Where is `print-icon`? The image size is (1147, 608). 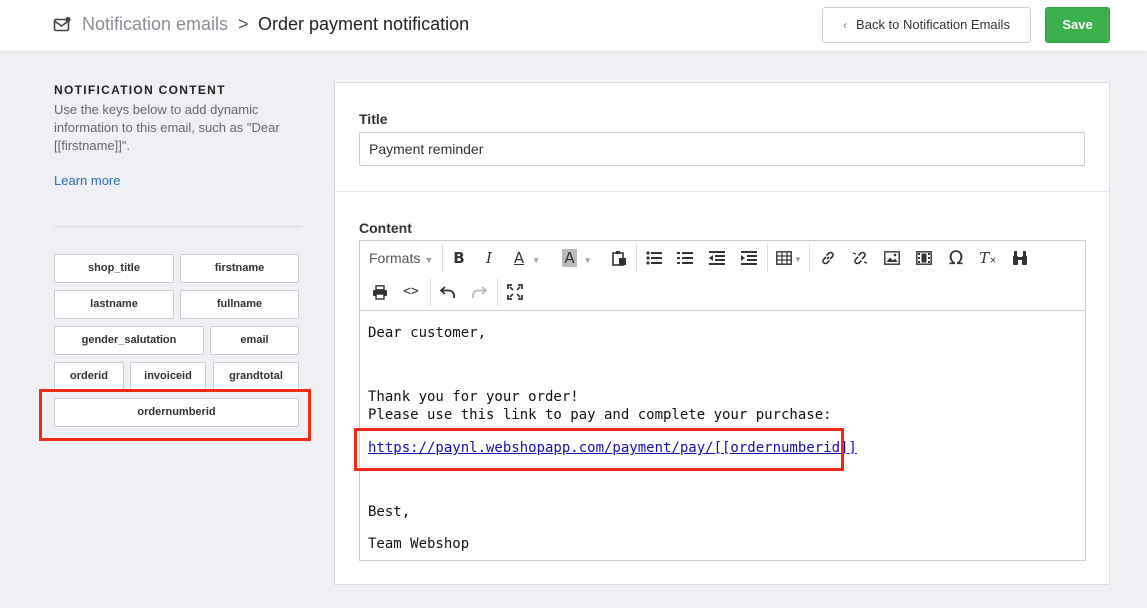 print-icon is located at coordinates (380, 292).